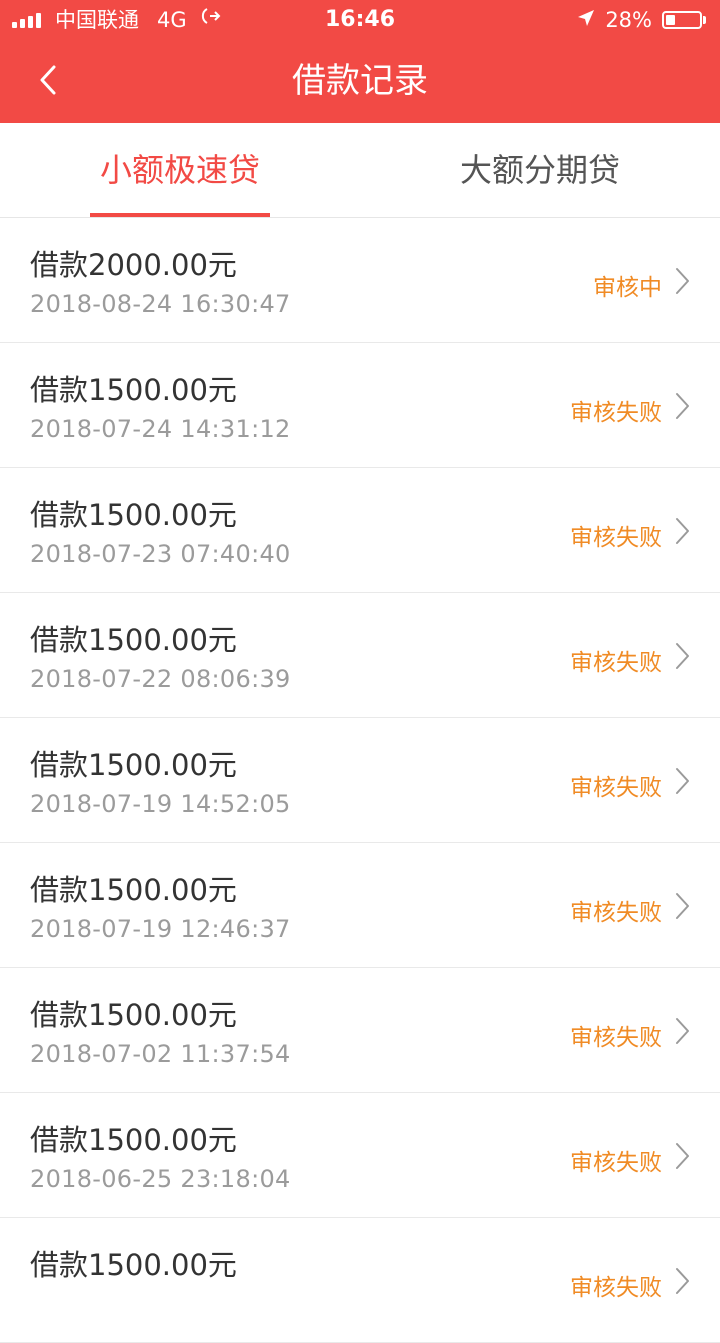  Describe the element at coordinates (540, 170) in the screenshot. I see `tab-large-installment-loan: 大额分期贷` at that location.